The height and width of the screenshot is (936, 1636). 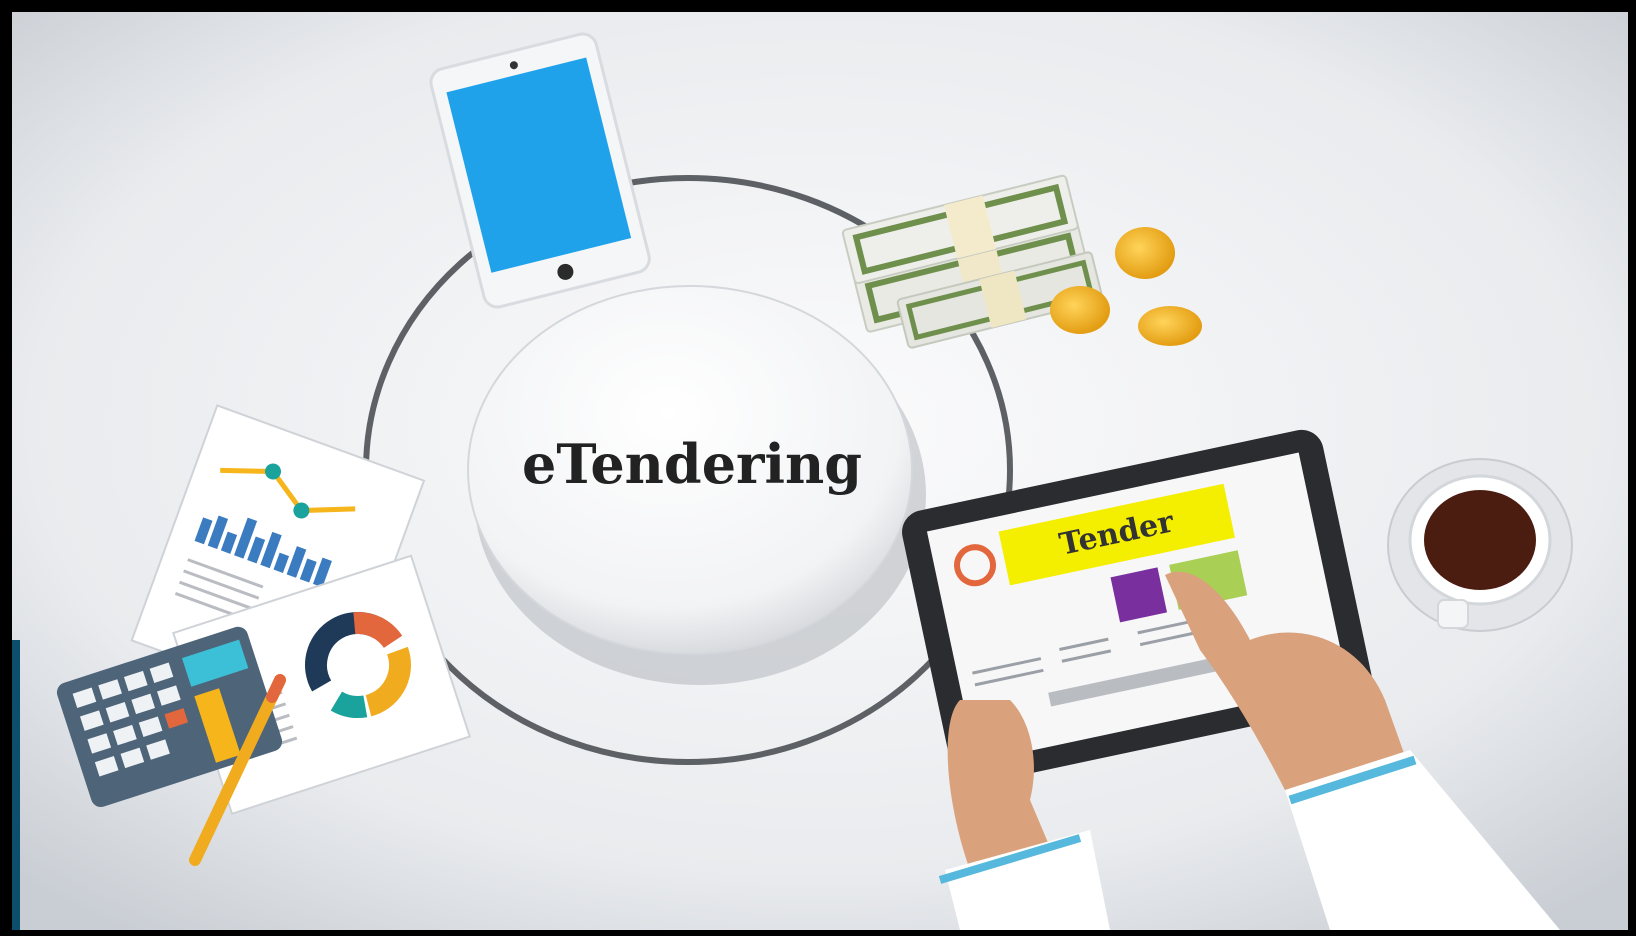 I want to click on left-edge-accent, so click(x=16, y=785).